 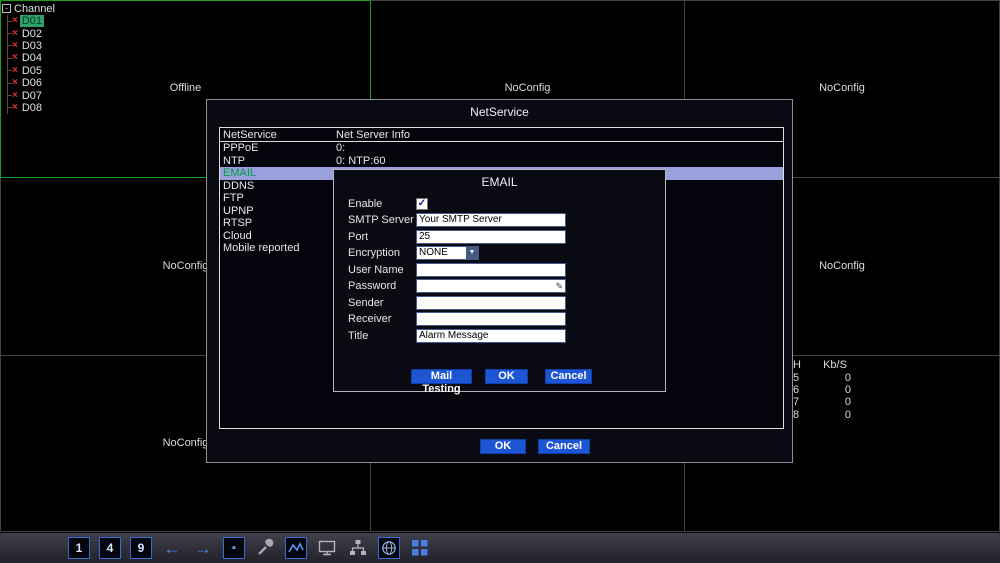 I want to click on left-arrow-glyph: ←, so click(x=172, y=548).